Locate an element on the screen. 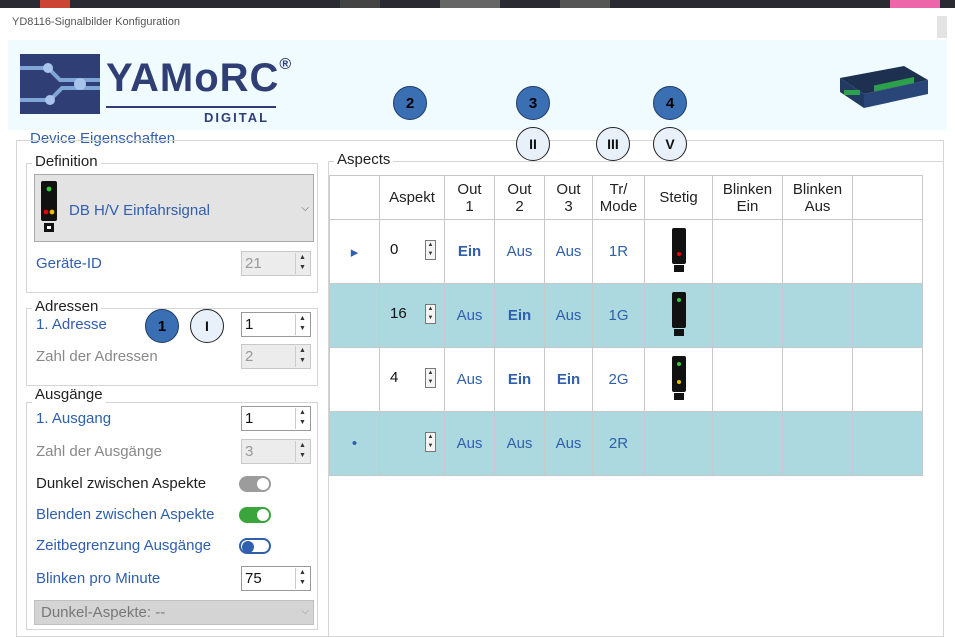 Image resolution: width=955 pixels, height=637 pixels. signal-green-icon is located at coordinates (678, 313).